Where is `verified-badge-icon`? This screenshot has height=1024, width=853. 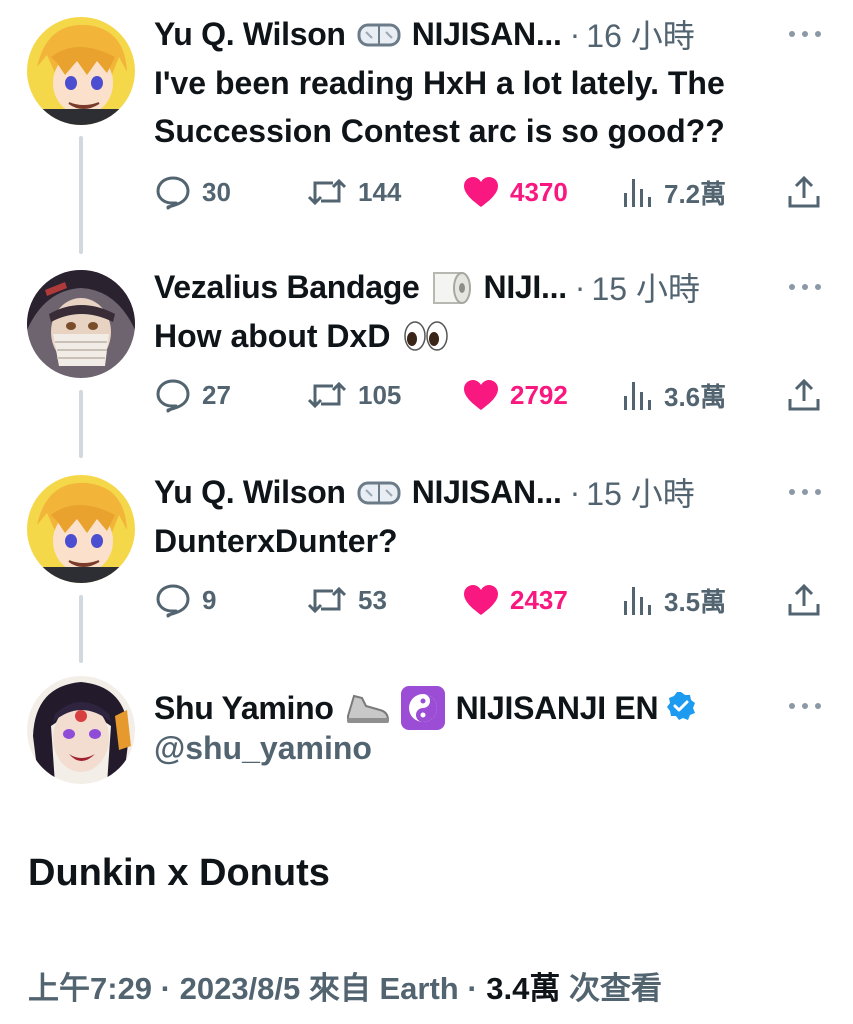
verified-badge-icon is located at coordinates (681, 708).